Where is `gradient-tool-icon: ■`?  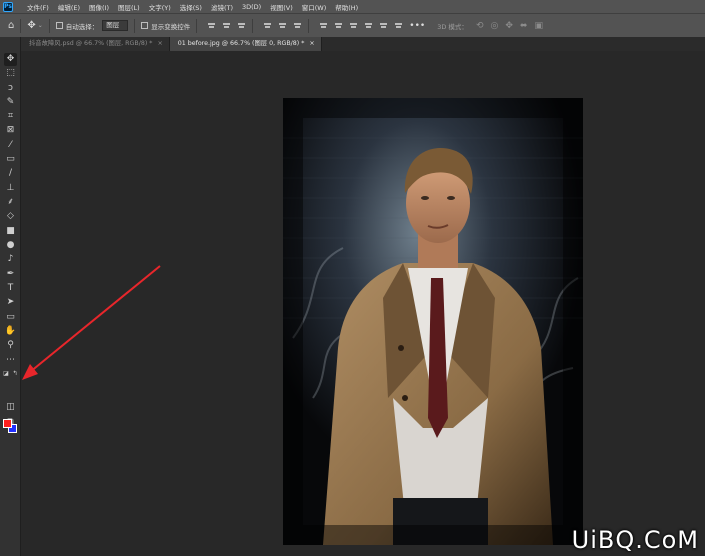 gradient-tool-icon: ■ is located at coordinates (10, 231).